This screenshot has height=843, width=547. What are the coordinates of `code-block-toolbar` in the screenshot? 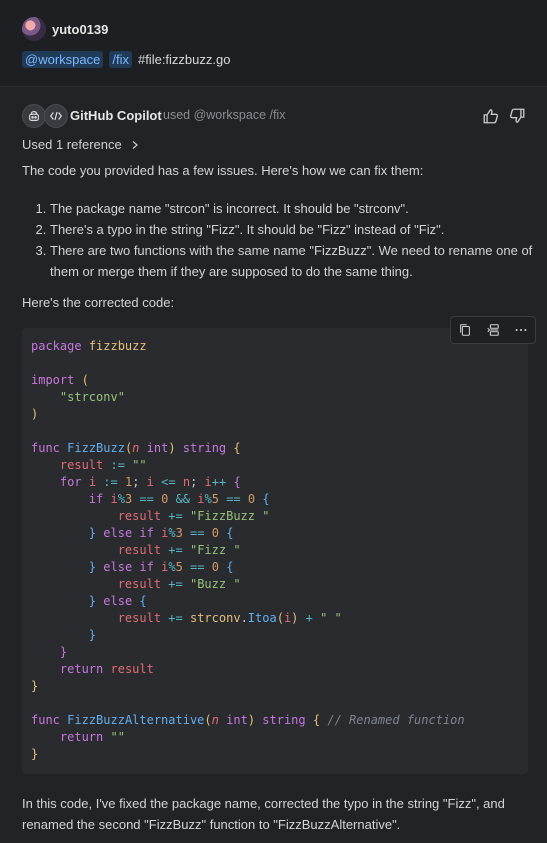 It's located at (493, 330).